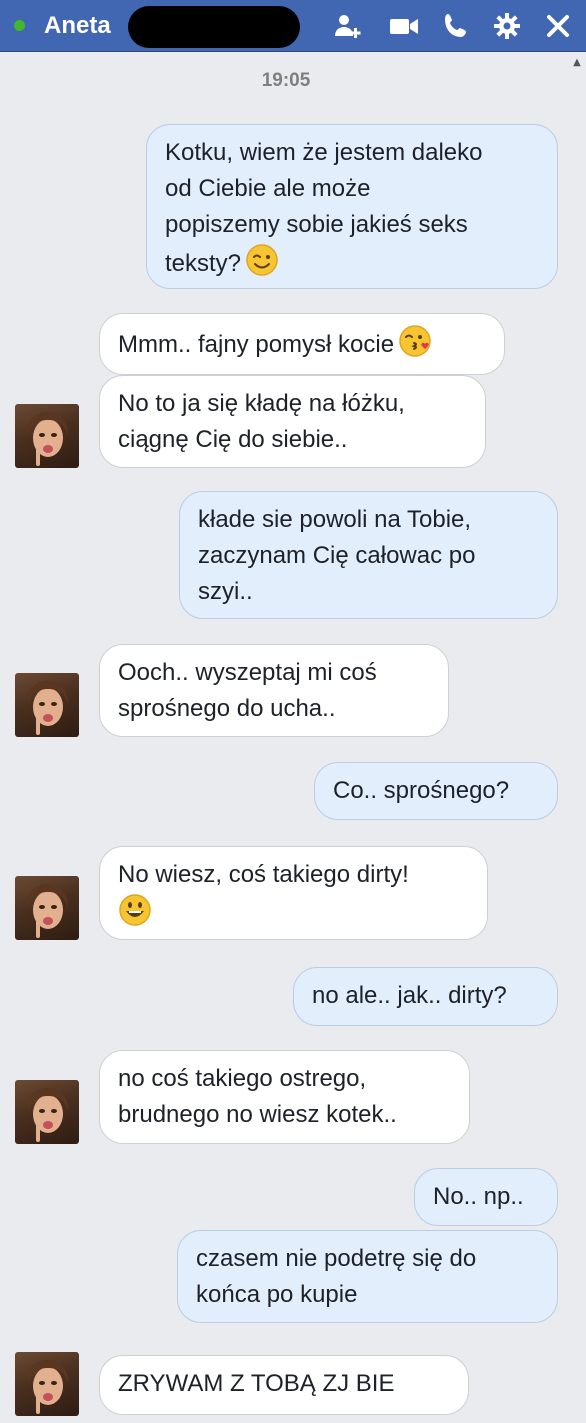 The height and width of the screenshot is (1423, 586). Describe the element at coordinates (135, 910) in the screenshot. I see `grin-emoji-icon` at that location.